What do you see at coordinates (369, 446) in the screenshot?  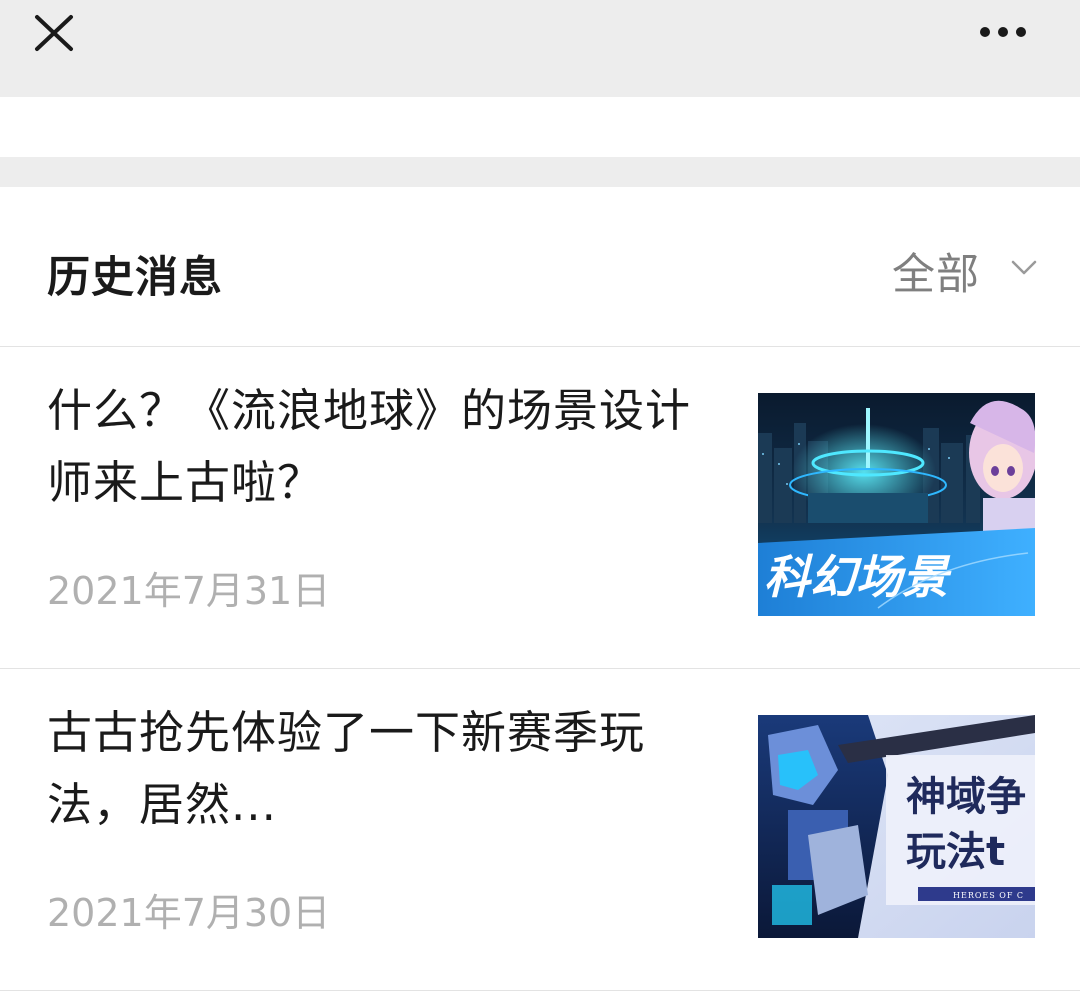 I see `article-title: 什么？《流浪地球》的场景设计师来上古啦？` at bounding box center [369, 446].